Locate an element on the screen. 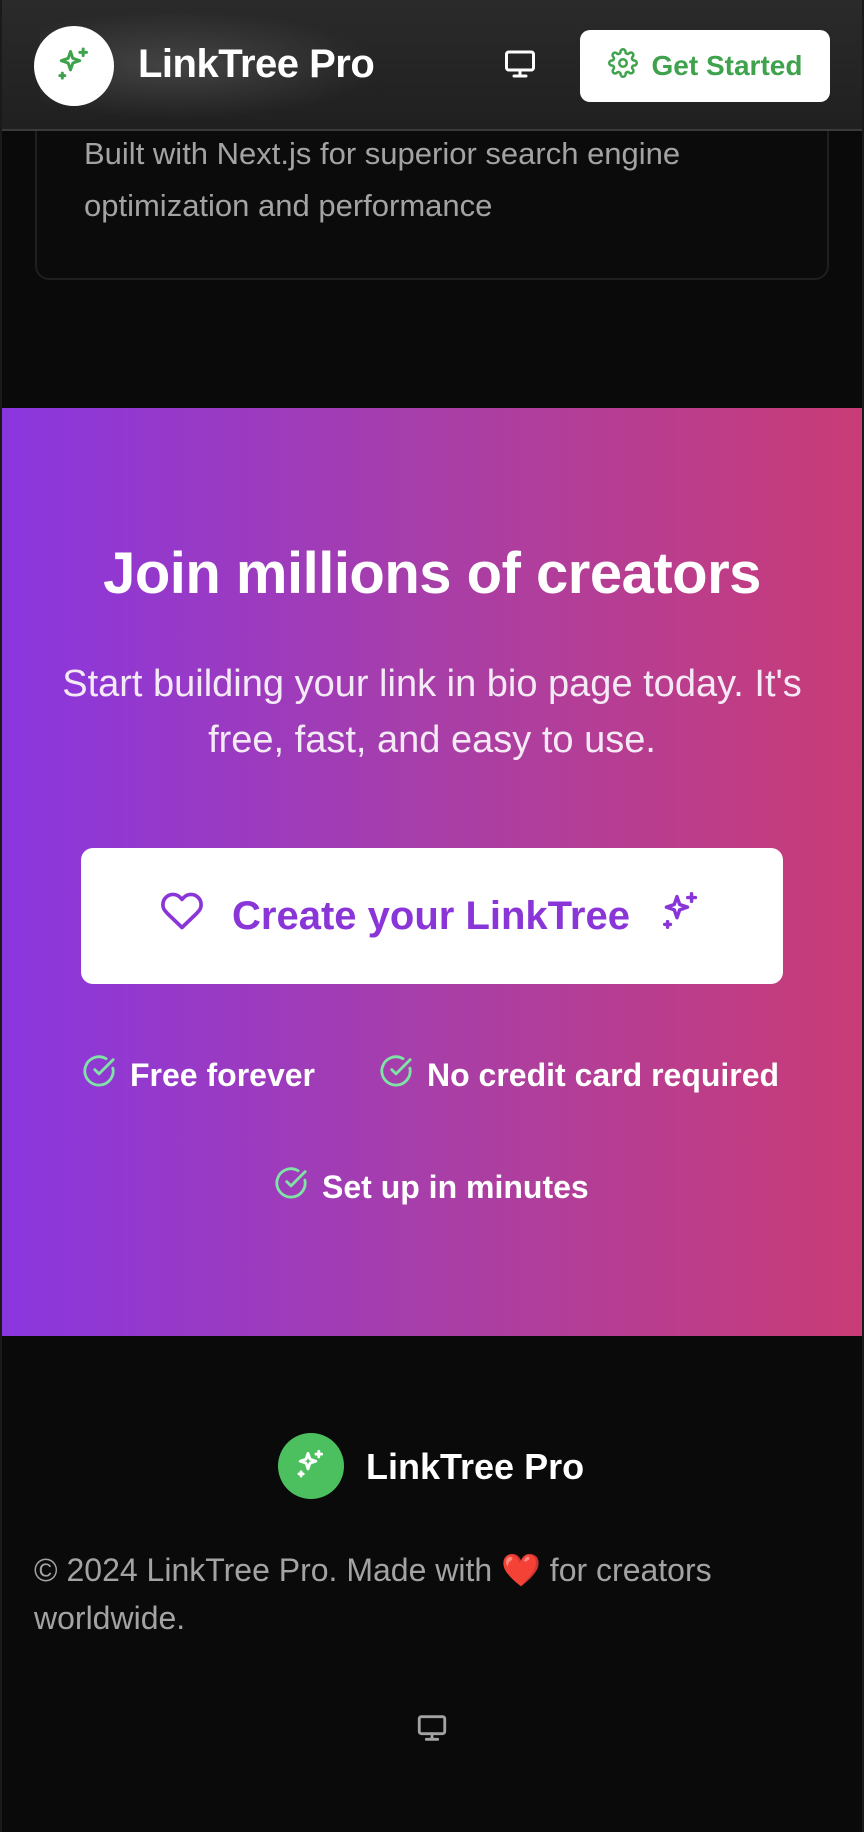 Image resolution: width=864 pixels, height=1832 pixels. get-started-label: Get Started is located at coordinates (727, 65).